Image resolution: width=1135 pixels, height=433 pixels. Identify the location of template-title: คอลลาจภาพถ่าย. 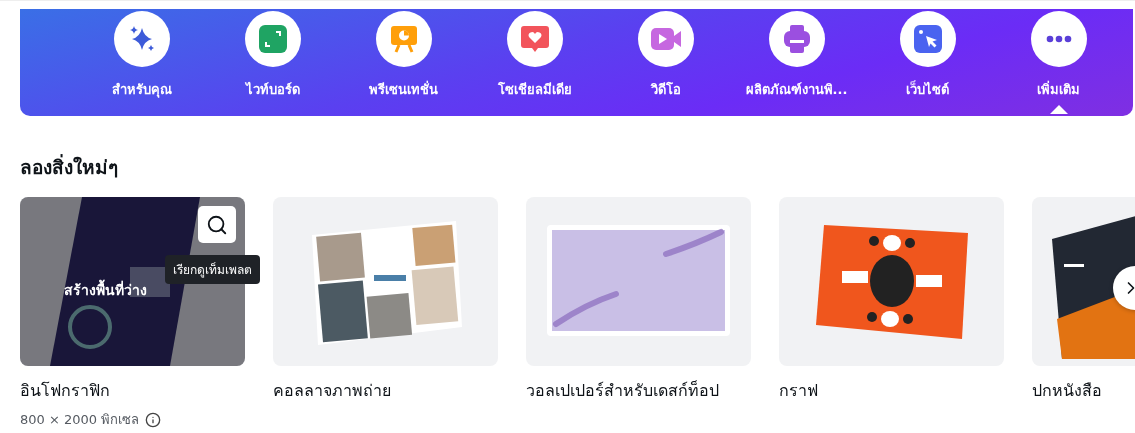
(385, 390).